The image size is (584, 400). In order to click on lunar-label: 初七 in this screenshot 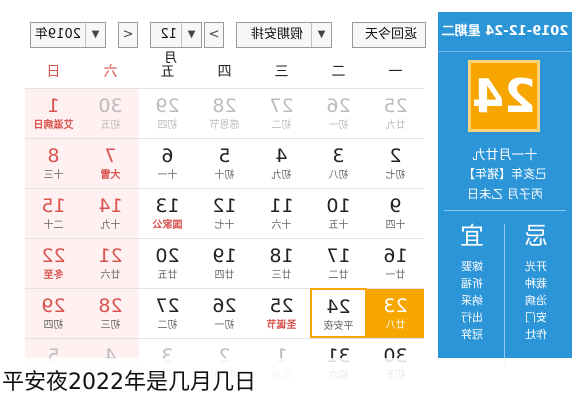, I will do `click(395, 175)`.